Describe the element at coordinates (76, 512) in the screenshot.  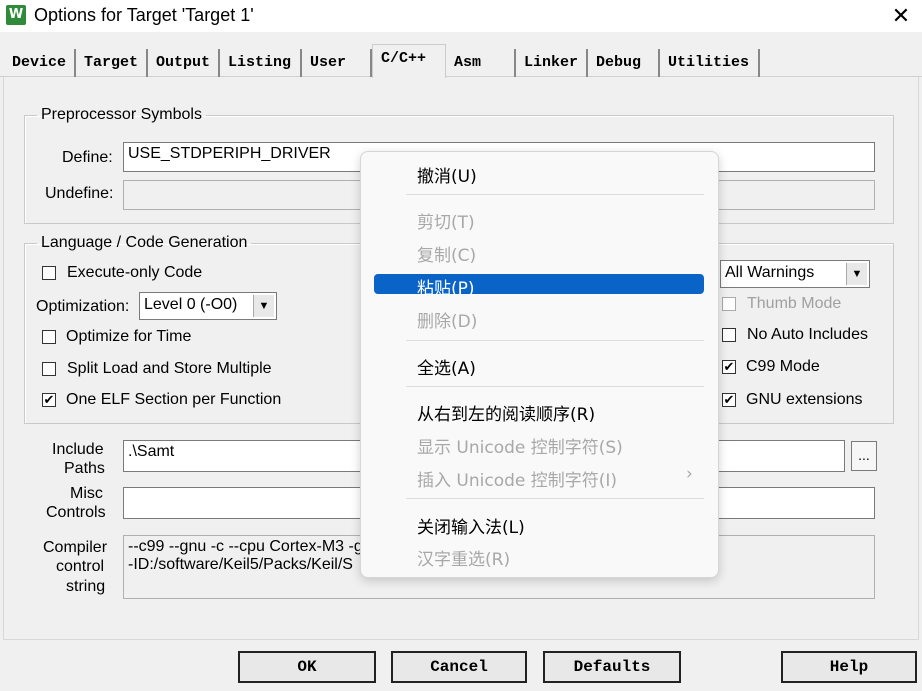
I see `misc-controls-label-2: Controls` at that location.